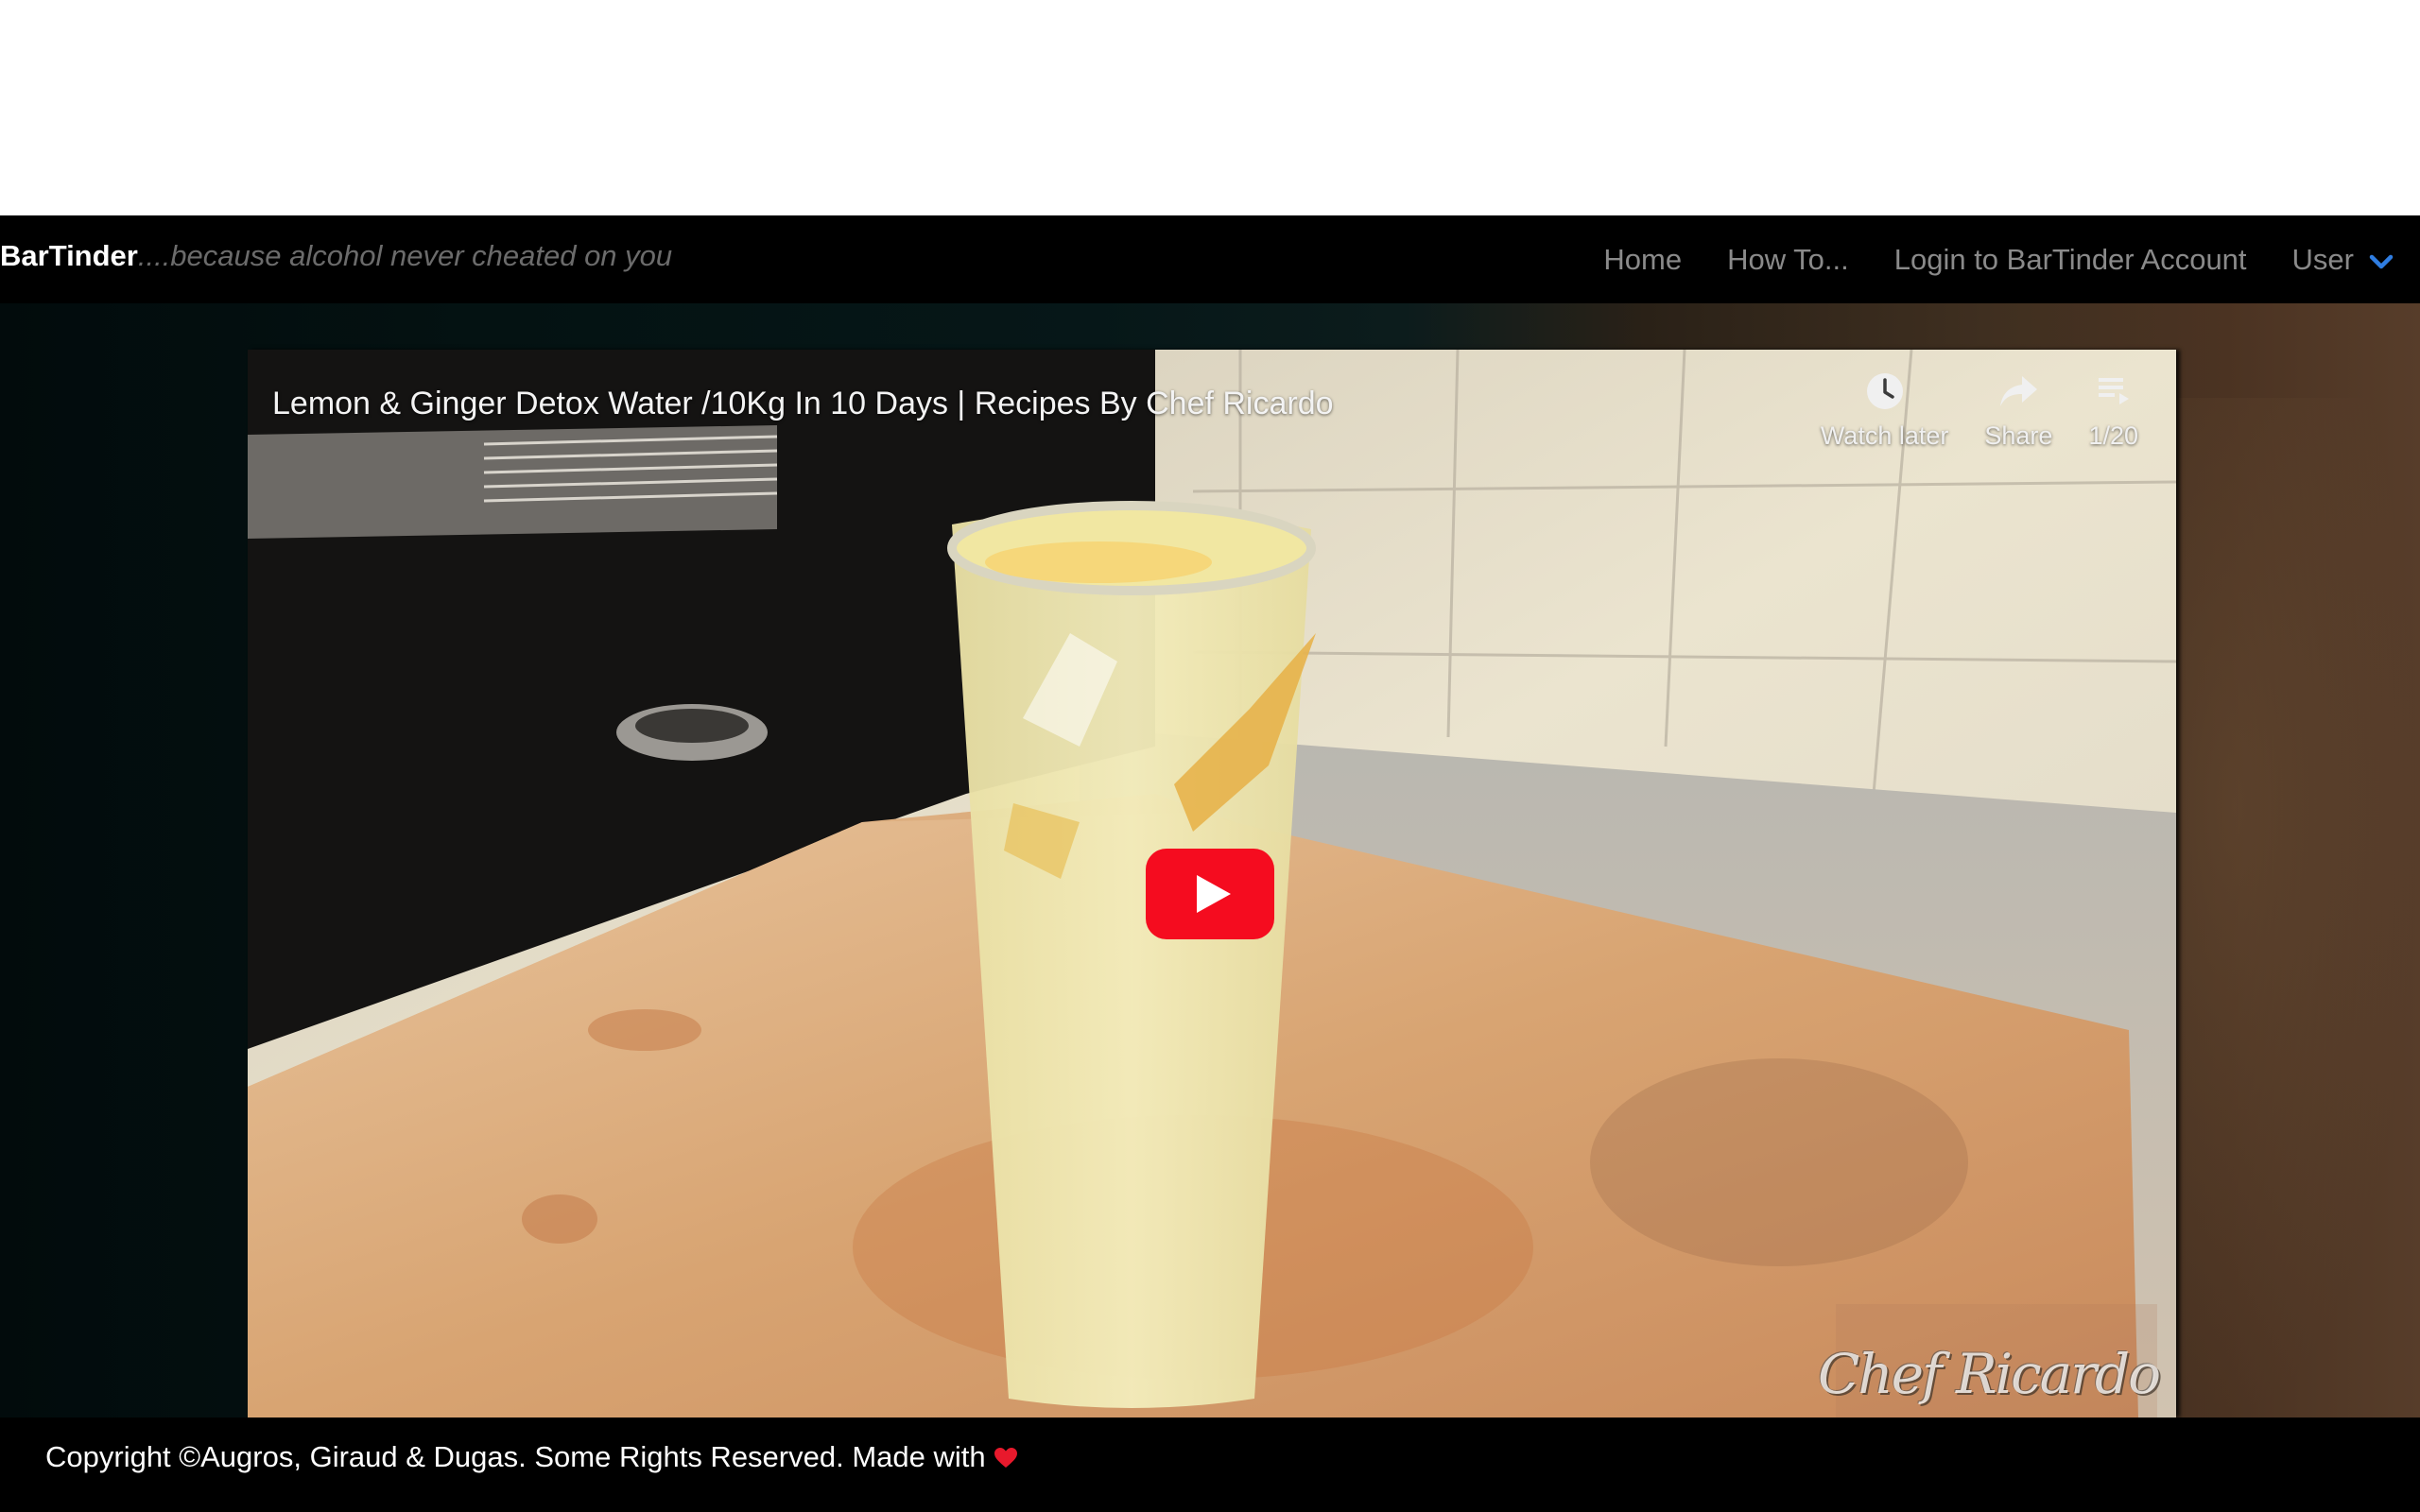  What do you see at coordinates (1979, 410) in the screenshot?
I see `youtube-controls: Watch later Share 1/20` at bounding box center [1979, 410].